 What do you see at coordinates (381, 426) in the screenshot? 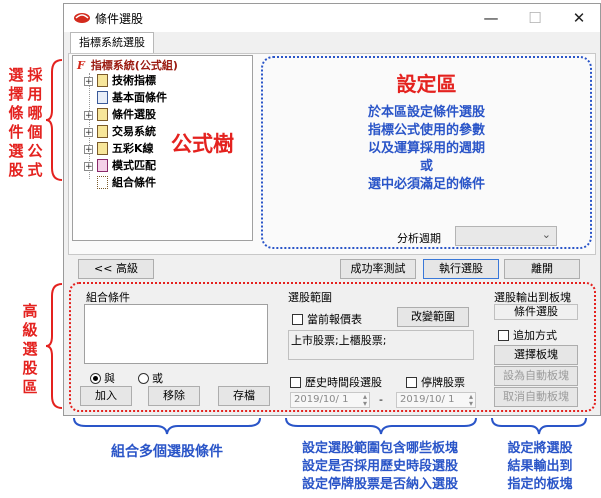
I see `bottom-brace-range` at bounding box center [381, 426].